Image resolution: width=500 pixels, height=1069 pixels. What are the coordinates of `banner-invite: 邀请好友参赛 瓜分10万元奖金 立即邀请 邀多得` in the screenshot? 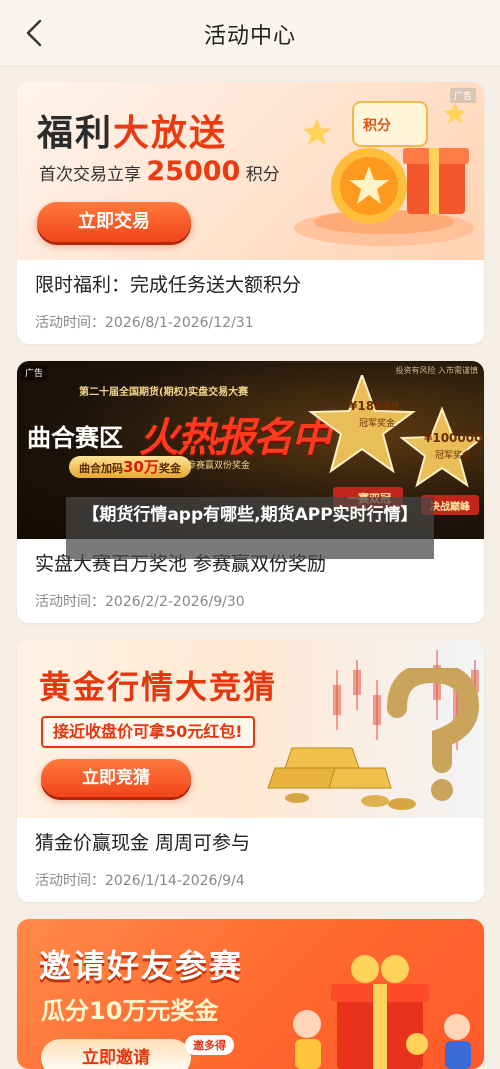 It's located at (250, 994).